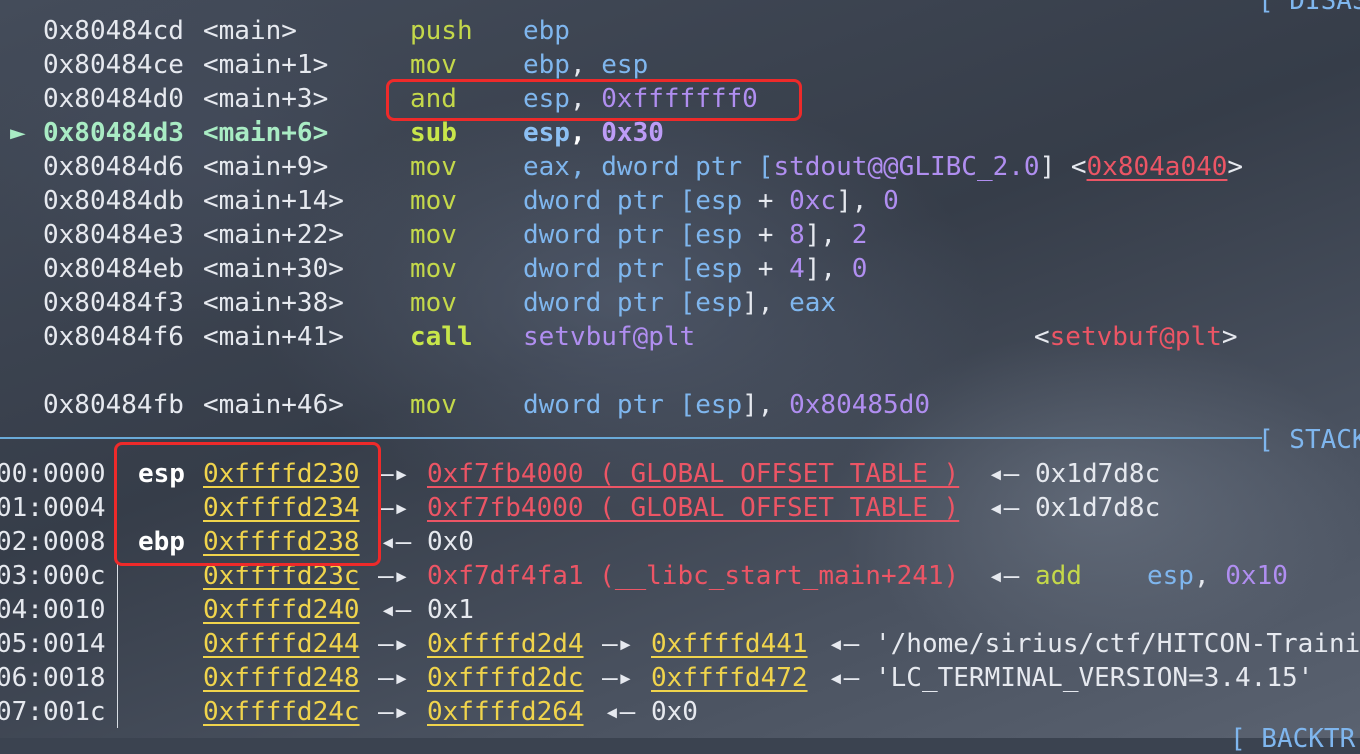 The width and height of the screenshot is (1360, 754). Describe the element at coordinates (53, 678) in the screenshot. I see `stack-index: 06:0018` at that location.